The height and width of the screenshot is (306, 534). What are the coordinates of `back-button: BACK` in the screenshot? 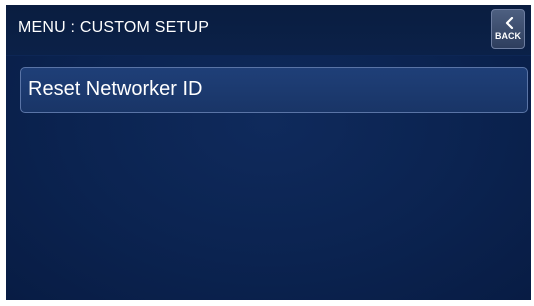 It's located at (508, 29).